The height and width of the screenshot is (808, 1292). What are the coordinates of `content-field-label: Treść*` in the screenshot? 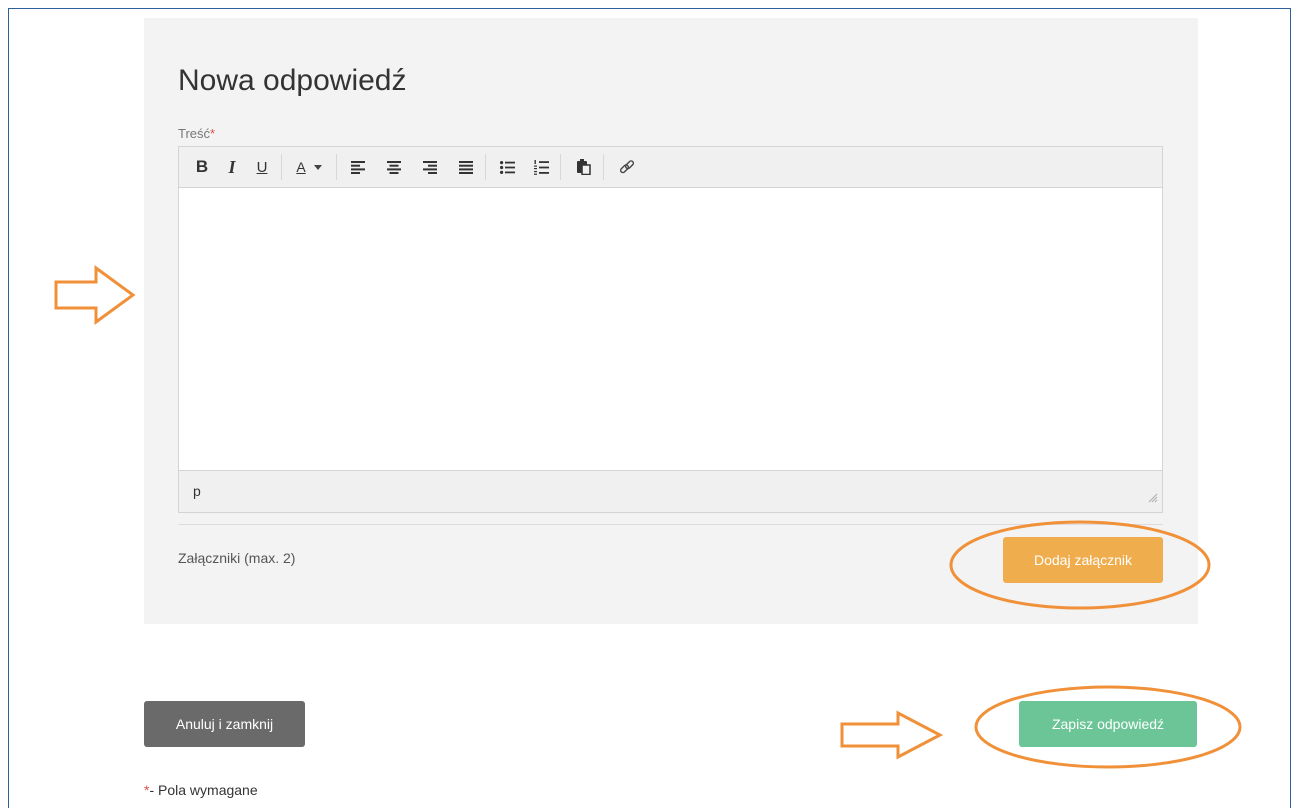 It's located at (196, 133).